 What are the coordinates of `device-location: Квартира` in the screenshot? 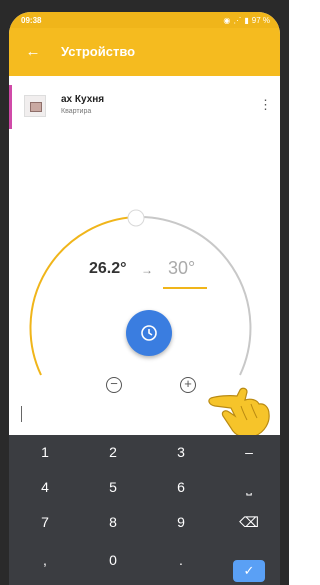 It's located at (76, 111).